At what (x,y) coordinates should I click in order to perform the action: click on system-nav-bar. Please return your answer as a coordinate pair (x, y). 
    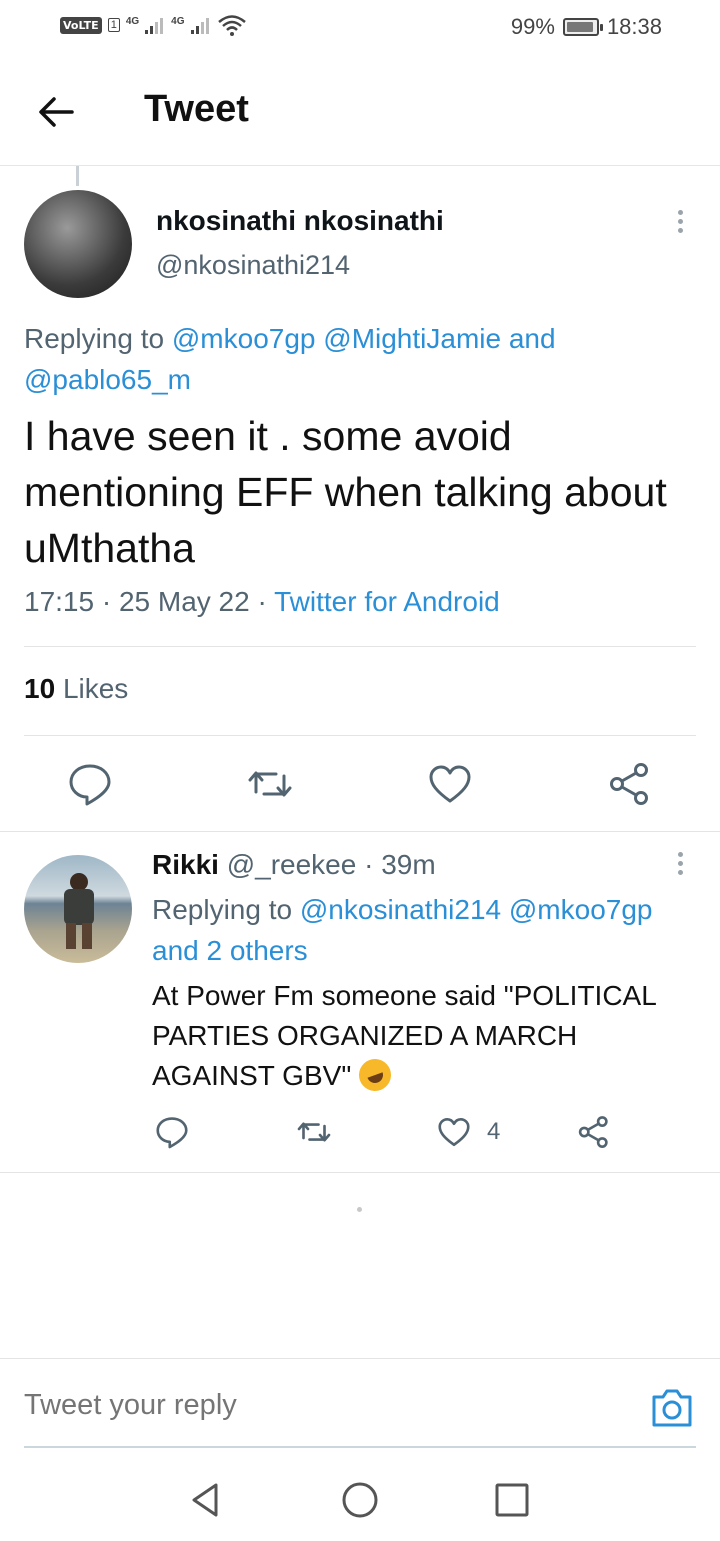
    Looking at the image, I should click on (360, 1500).